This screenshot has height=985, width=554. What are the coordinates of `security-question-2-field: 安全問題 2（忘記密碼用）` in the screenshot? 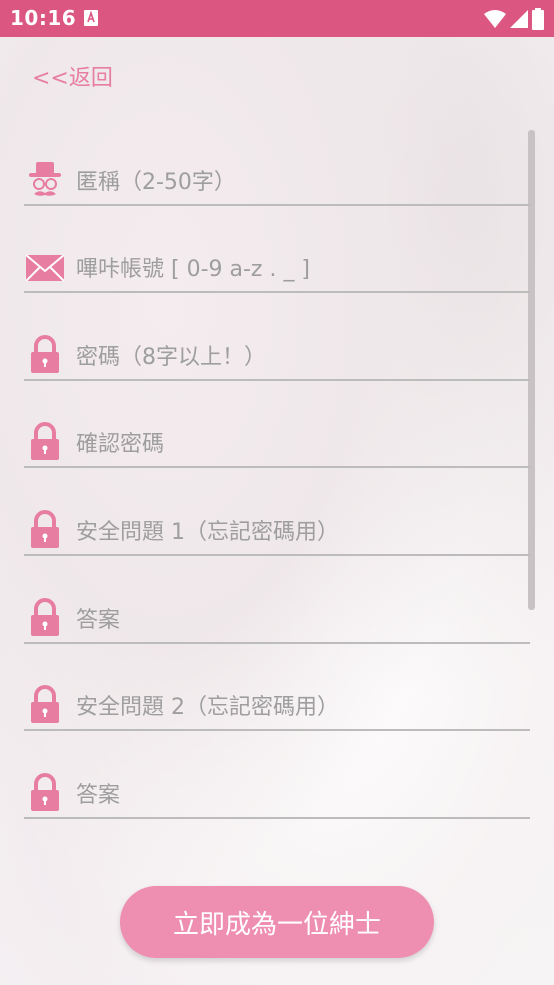 It's located at (277, 703).